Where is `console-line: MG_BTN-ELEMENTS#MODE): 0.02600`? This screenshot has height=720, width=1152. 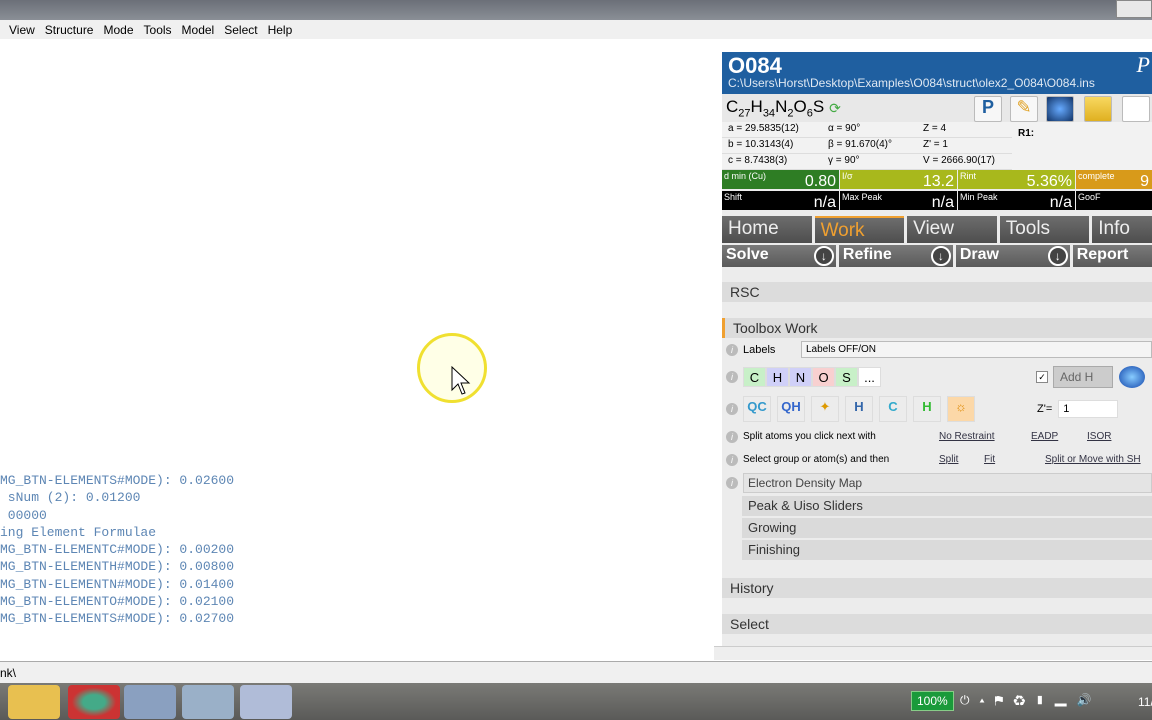
console-line: MG_BTN-ELEMENTS#MODE): 0.02600 is located at coordinates (117, 480).